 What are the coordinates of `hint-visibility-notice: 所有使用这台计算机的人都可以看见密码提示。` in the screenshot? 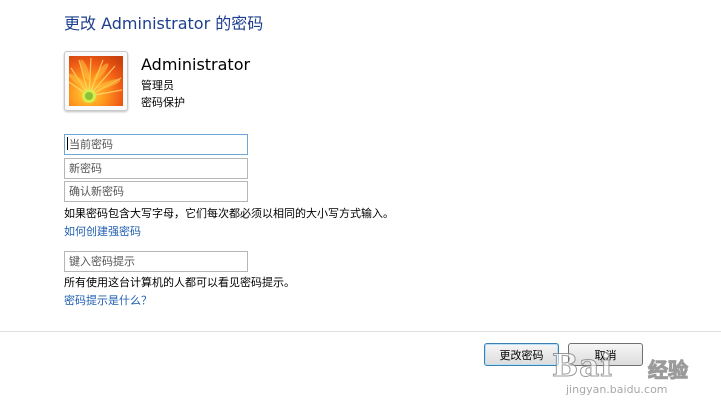 It's located at (179, 282).